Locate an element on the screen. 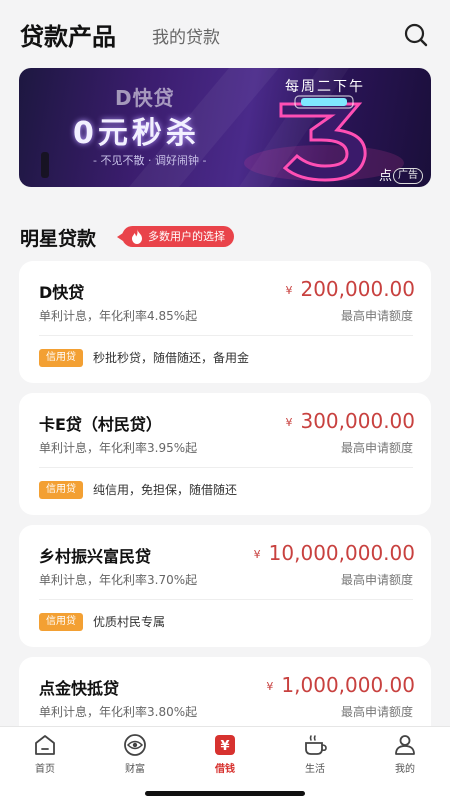 The width and height of the screenshot is (450, 800). product-name: D快贷 is located at coordinates (62, 292).